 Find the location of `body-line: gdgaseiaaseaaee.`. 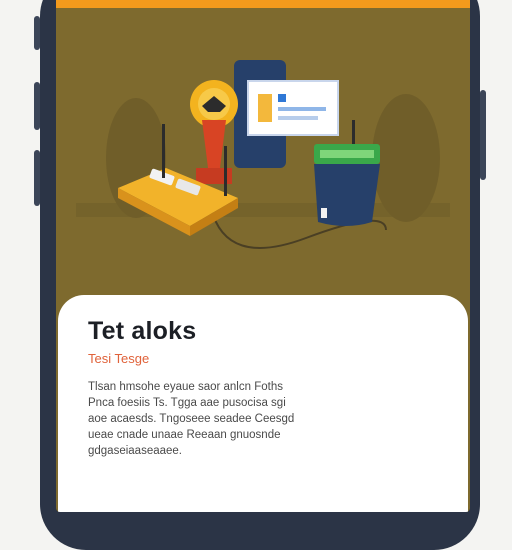

body-line: gdgaseiaaseaaee. is located at coordinates (135, 451).